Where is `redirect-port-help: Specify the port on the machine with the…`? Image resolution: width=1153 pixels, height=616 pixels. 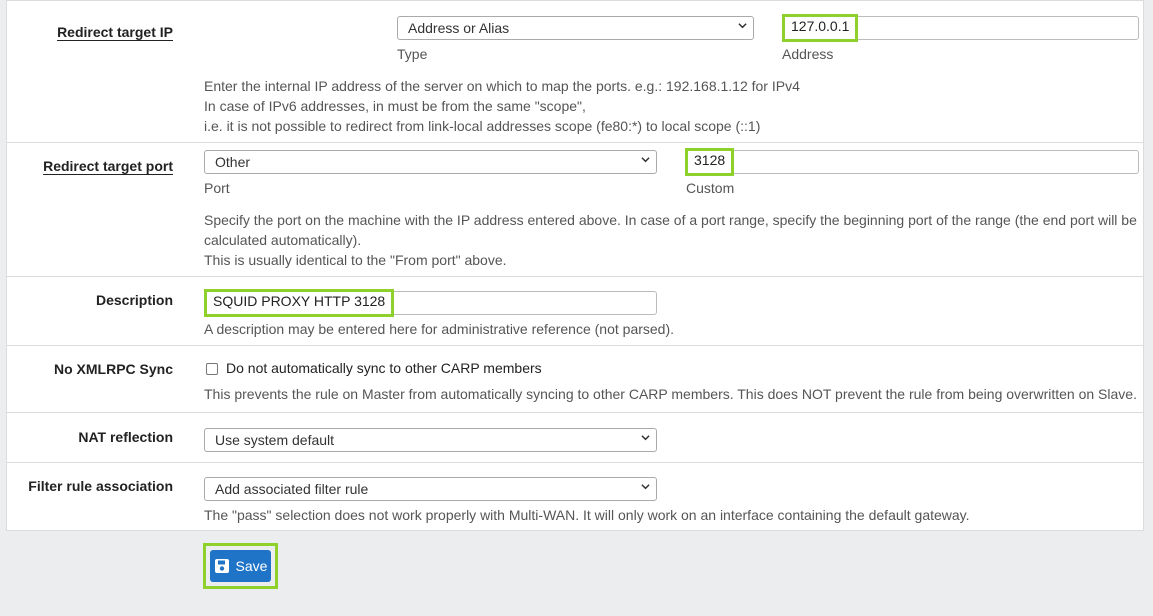
redirect-port-help: Specify the port on the machine with the… is located at coordinates (671, 240).